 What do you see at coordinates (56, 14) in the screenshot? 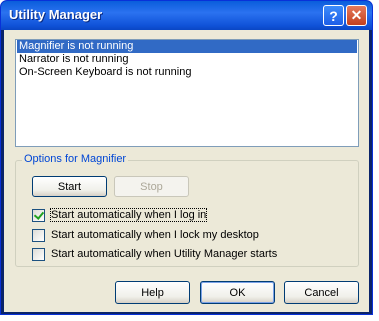
I see `window-title: Utility Manager` at bounding box center [56, 14].